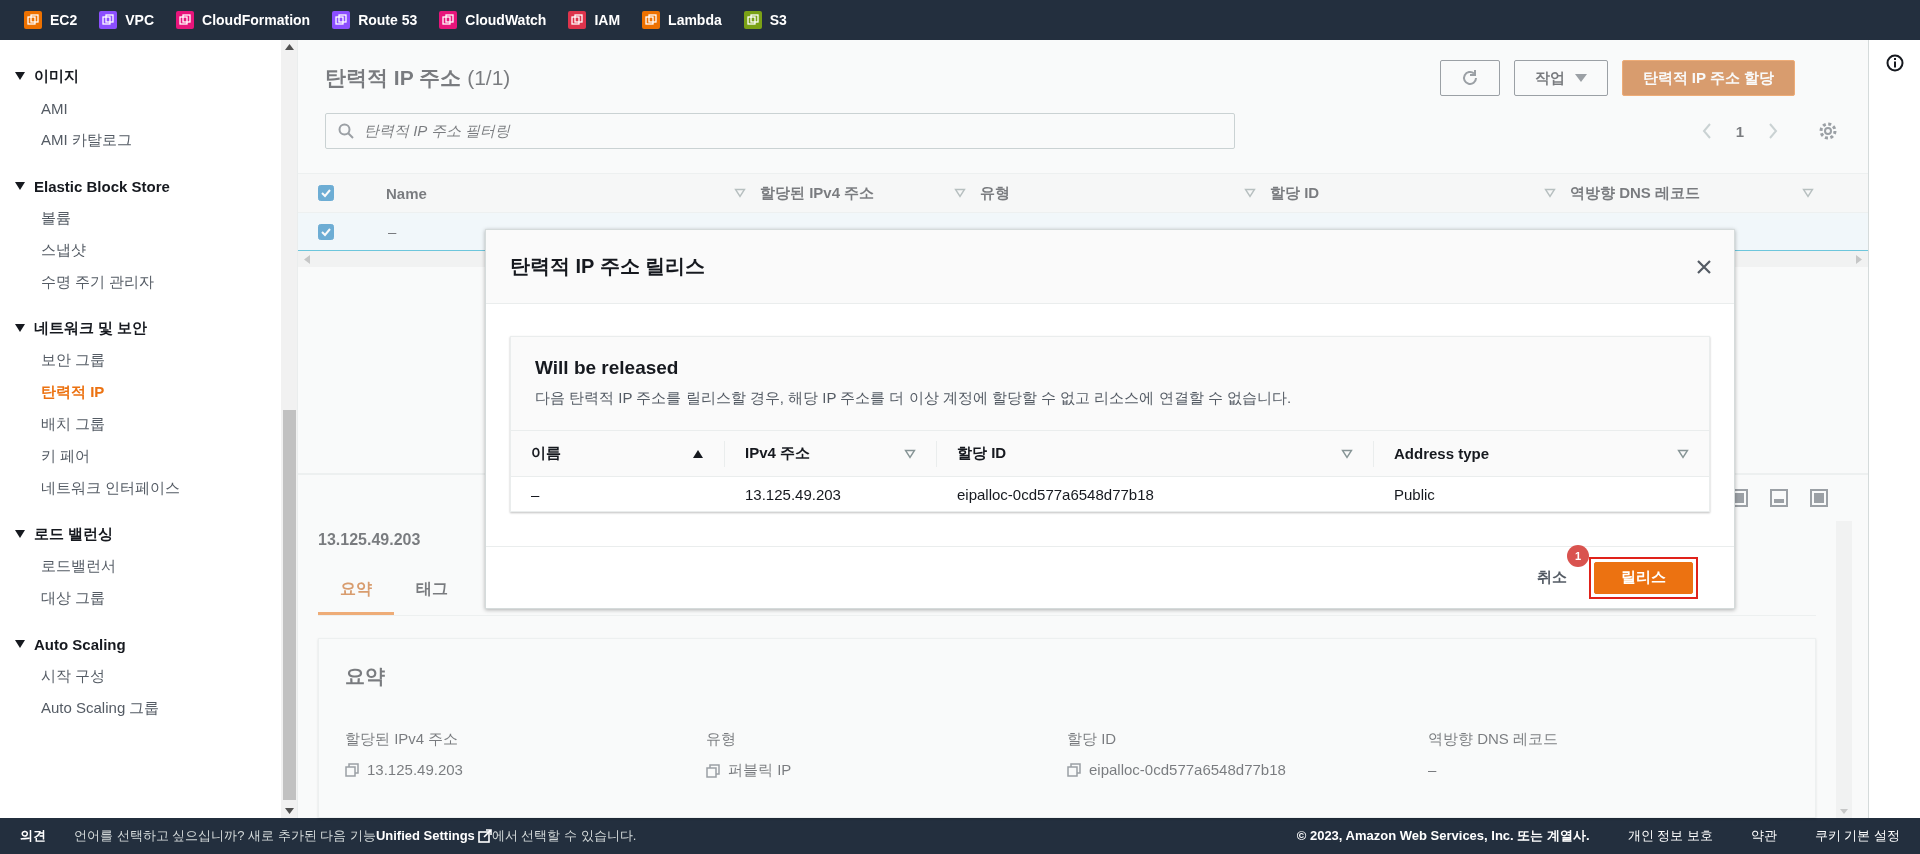  I want to click on field-label: 할당 ID, so click(1092, 739).